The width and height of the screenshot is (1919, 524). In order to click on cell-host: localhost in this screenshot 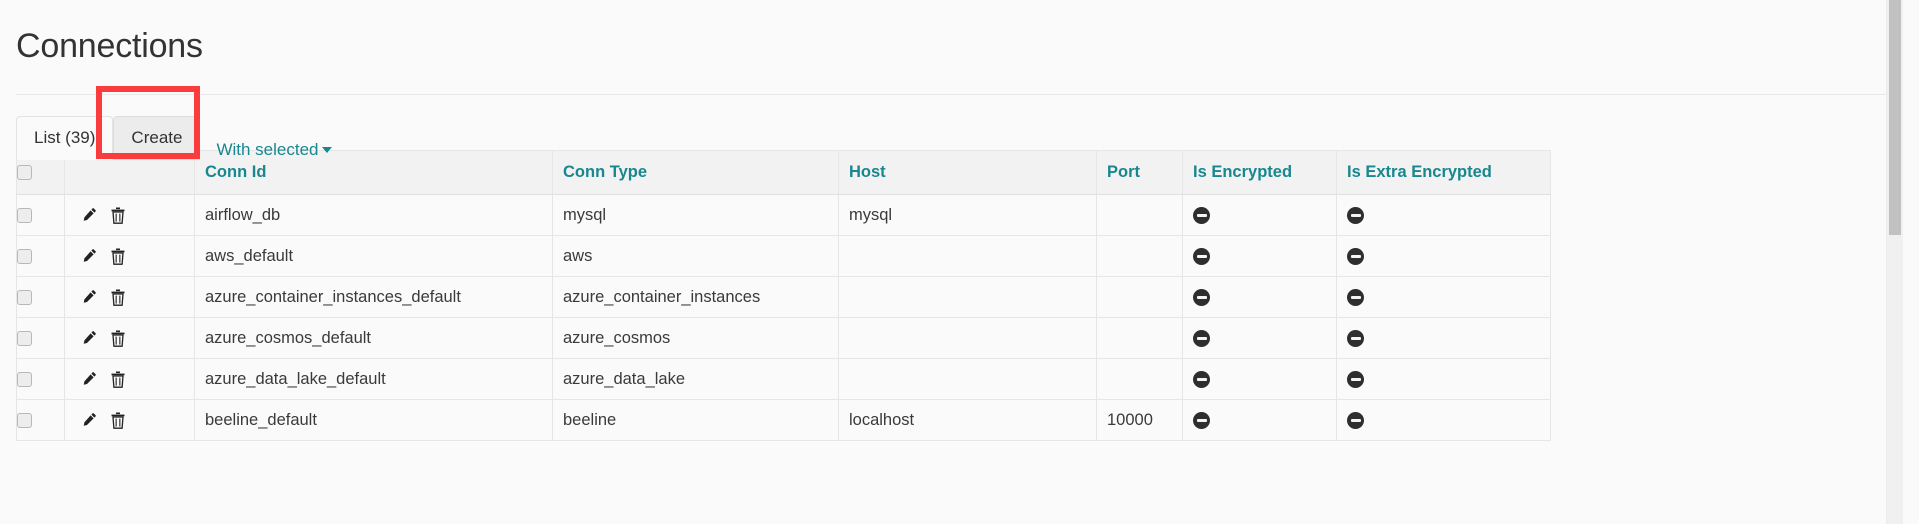, I will do `click(967, 420)`.